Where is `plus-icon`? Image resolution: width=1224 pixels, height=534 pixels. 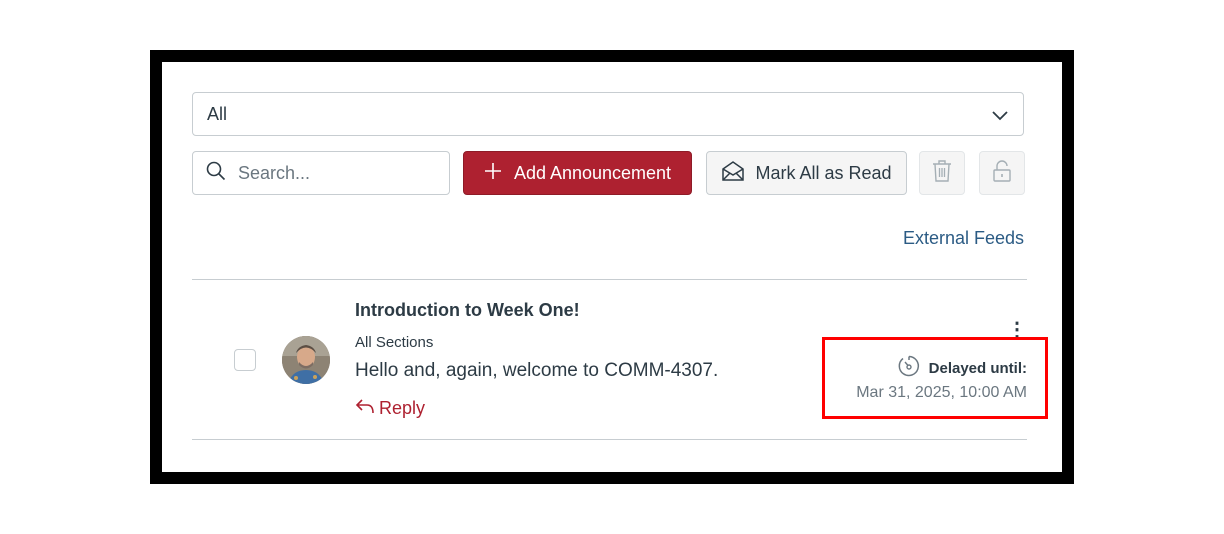 plus-icon is located at coordinates (493, 173).